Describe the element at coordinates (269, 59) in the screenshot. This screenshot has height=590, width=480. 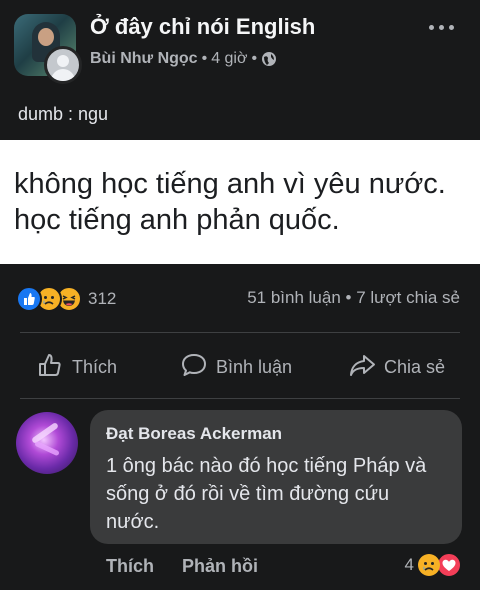
I see `globe-icon` at that location.